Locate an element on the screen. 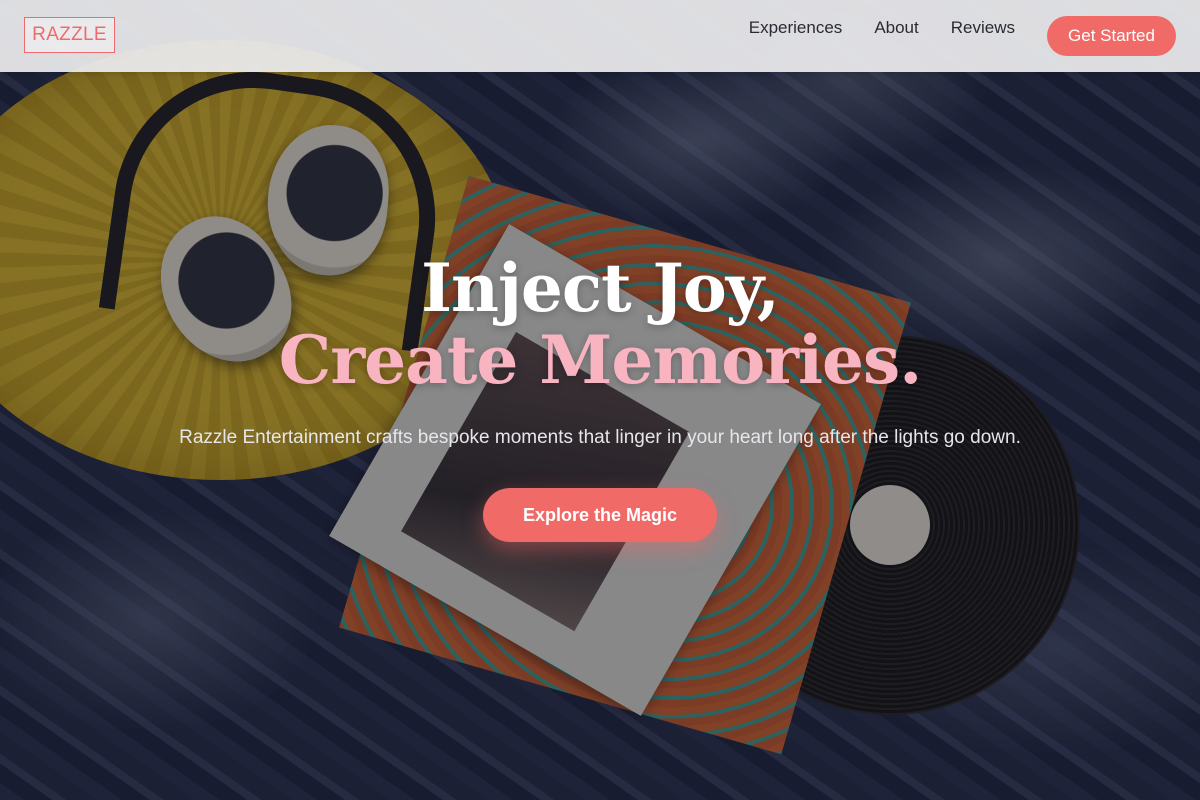  razzle-logo: RAZZLE is located at coordinates (69, 35).